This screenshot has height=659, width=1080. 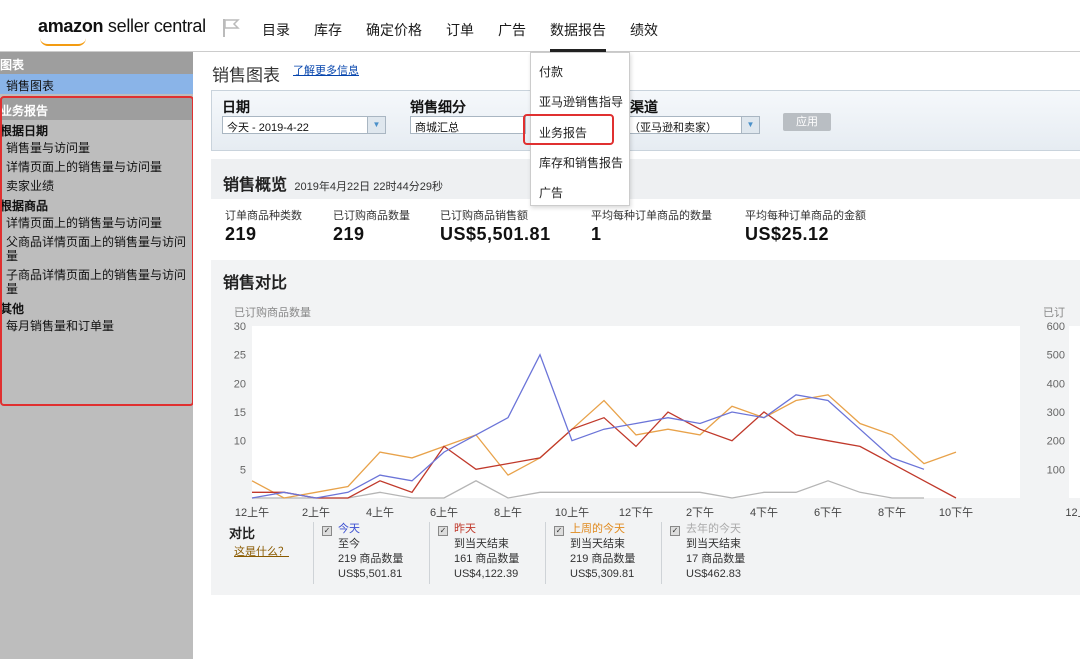 What do you see at coordinates (371, 226) in the screenshot?
I see `metric-units-ordered: 已订购商品数量 219` at bounding box center [371, 226].